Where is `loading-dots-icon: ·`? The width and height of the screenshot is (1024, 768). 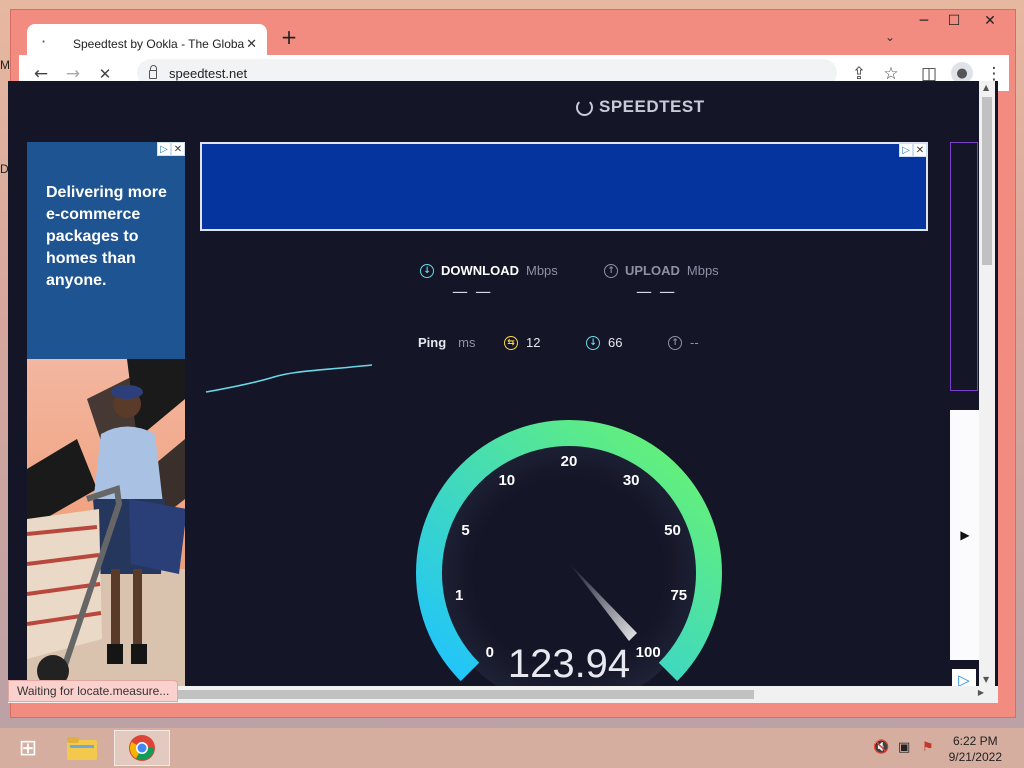 loading-dots-icon: · is located at coordinates (44, 41).